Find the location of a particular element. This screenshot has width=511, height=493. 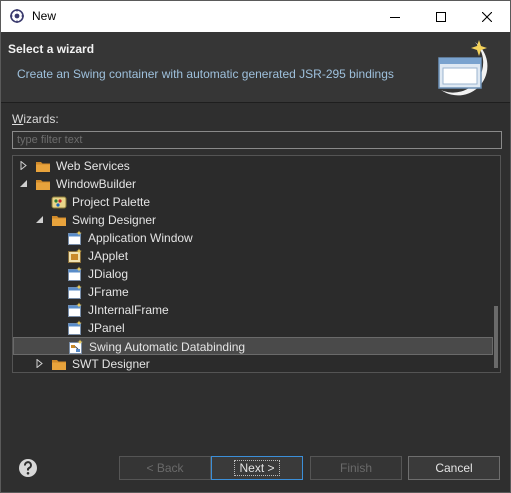

tree-item-label: Web Services is located at coordinates (93, 166).